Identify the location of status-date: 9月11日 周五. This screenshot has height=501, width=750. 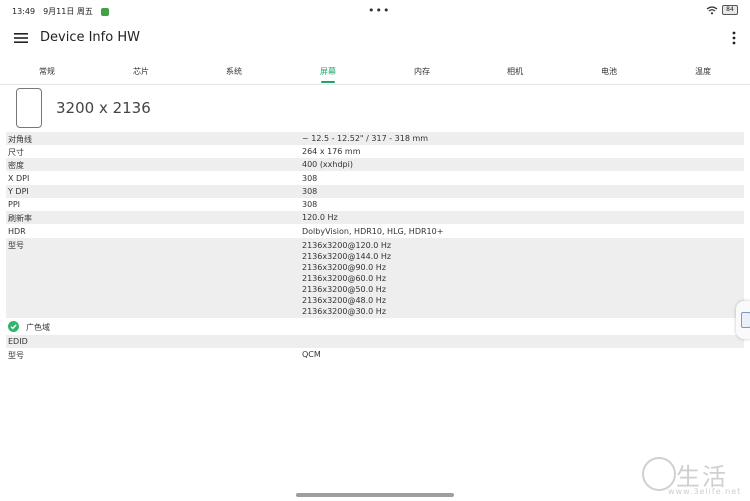
(68, 11).